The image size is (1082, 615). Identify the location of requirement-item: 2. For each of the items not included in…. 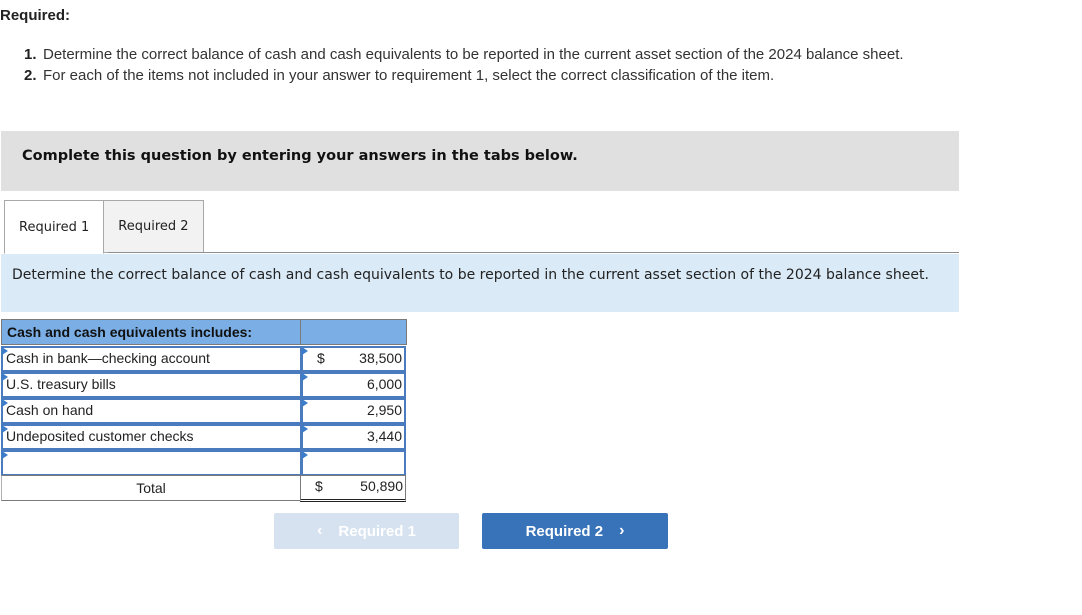
(524, 75).